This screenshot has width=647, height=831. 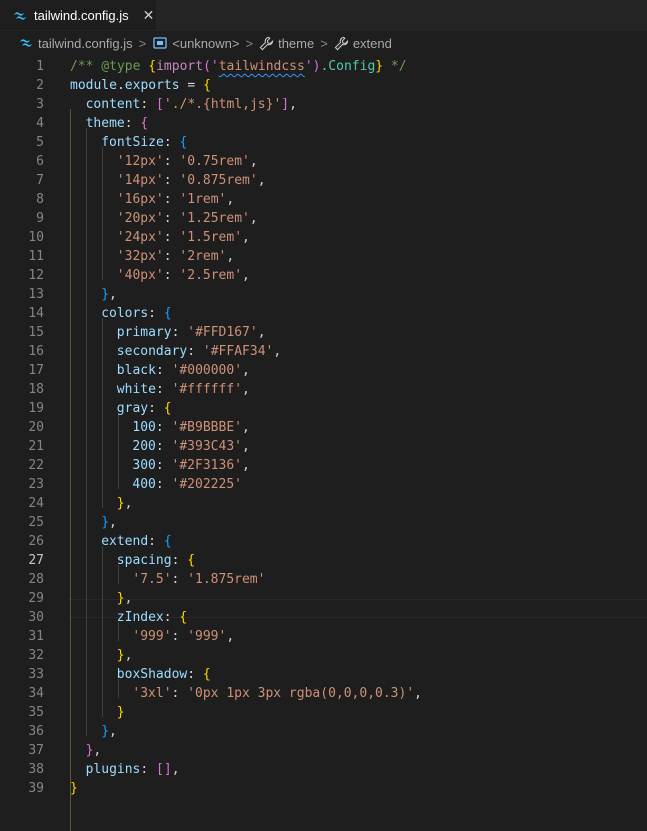 What do you see at coordinates (323, 446) in the screenshot?
I see `code-line: 21200: '#393C43',` at bounding box center [323, 446].